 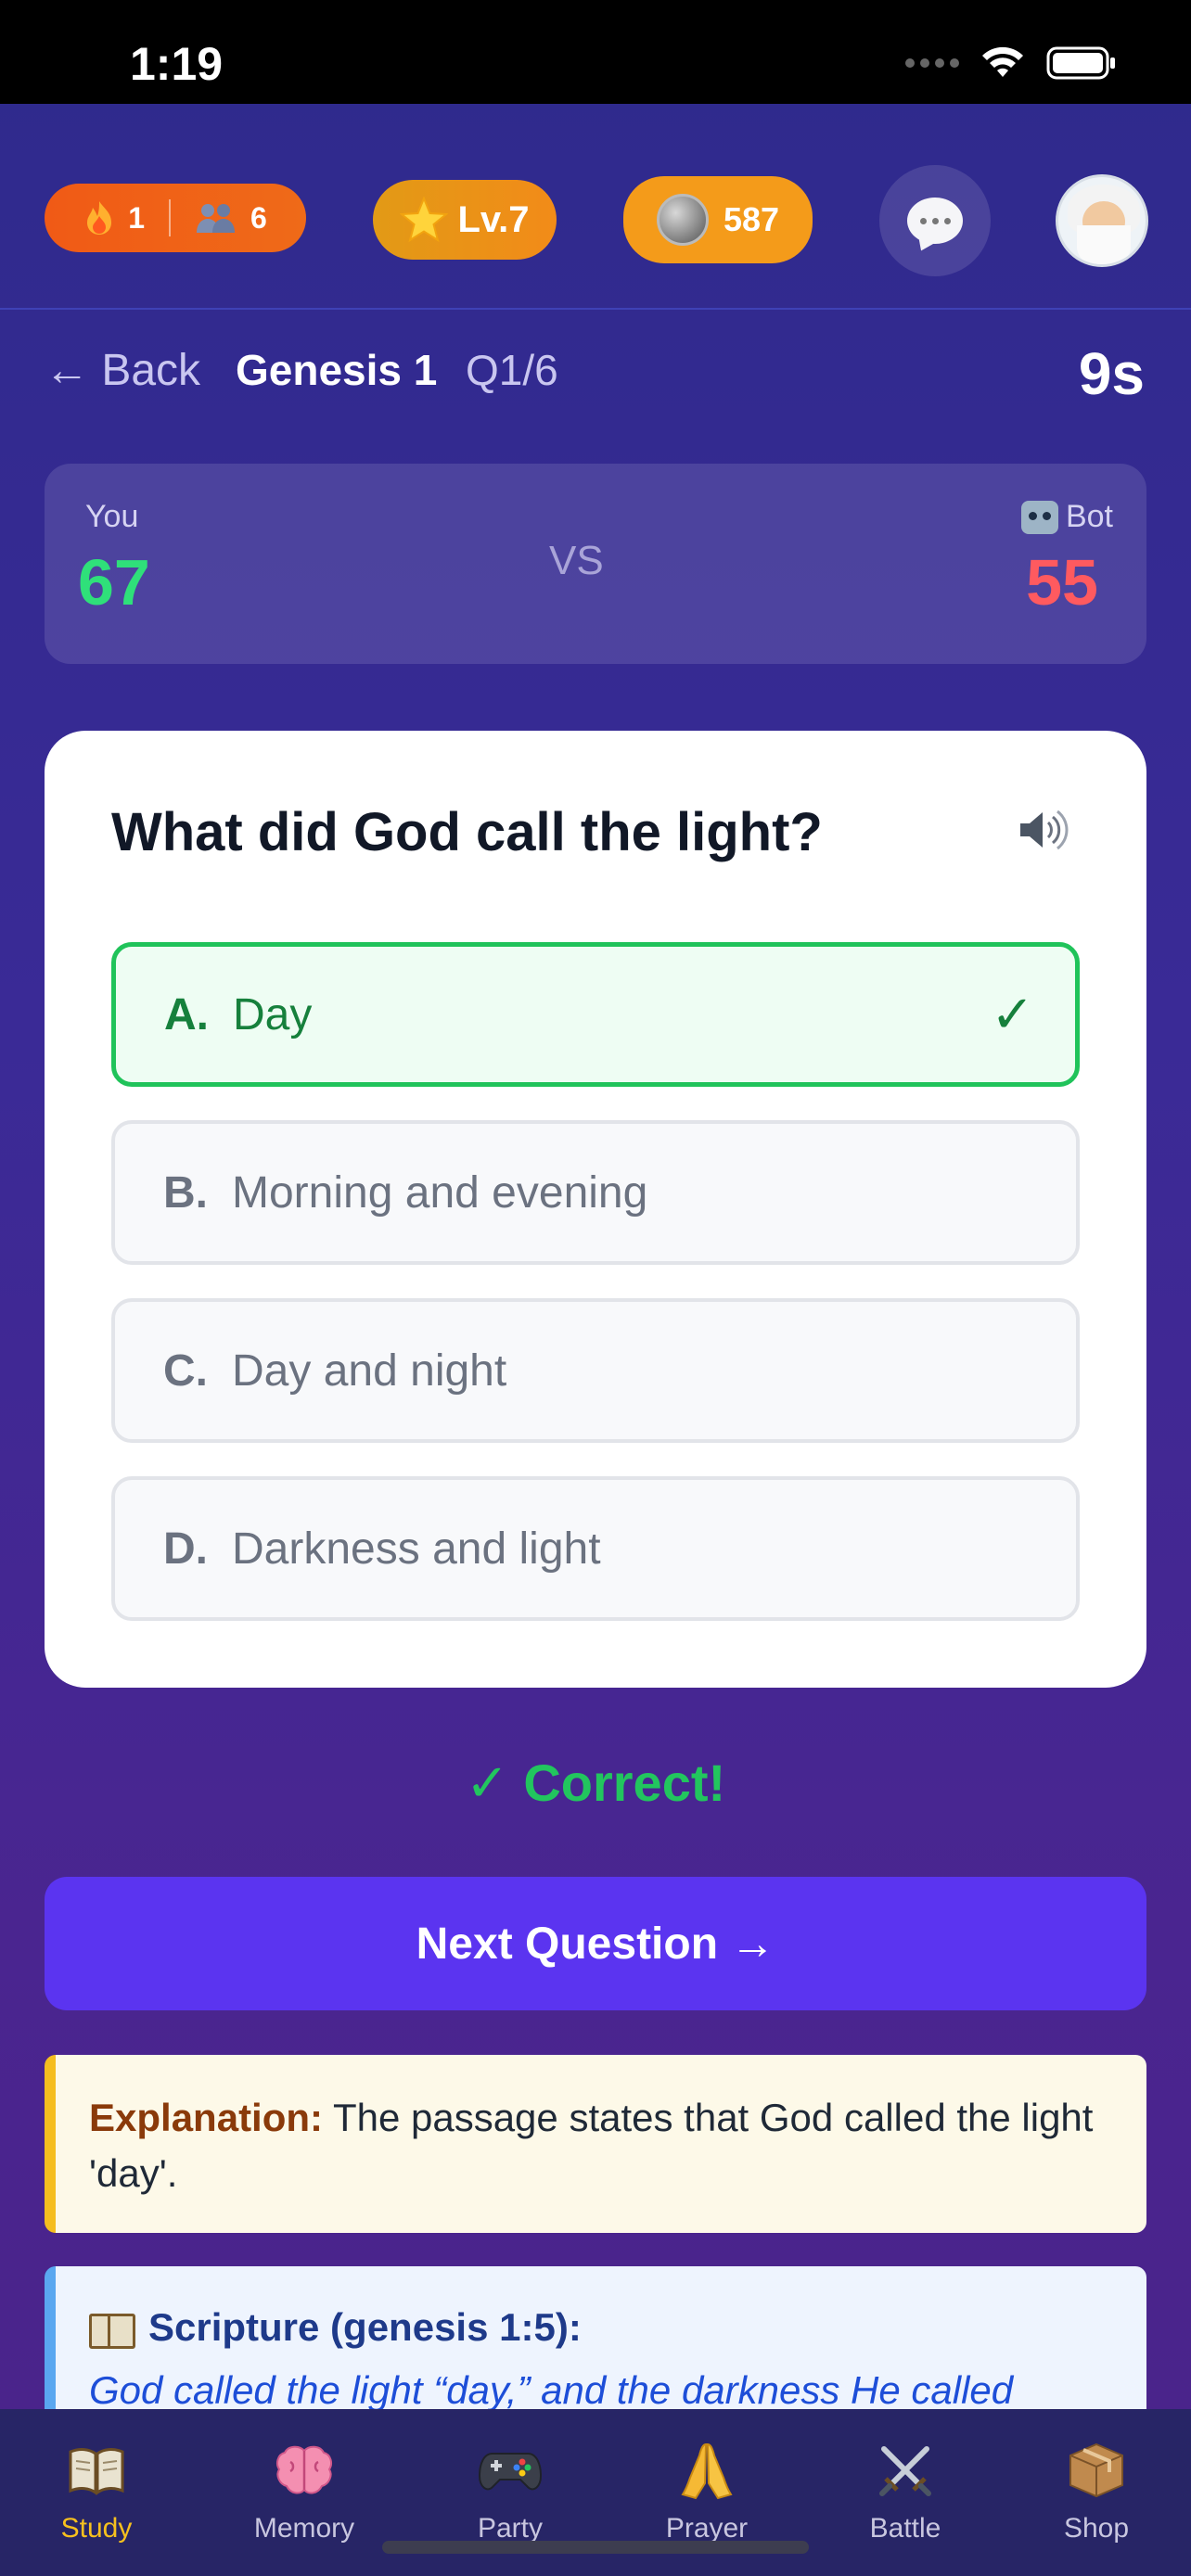 I want to click on countdown-timer: 9s, so click(x=1111, y=373).